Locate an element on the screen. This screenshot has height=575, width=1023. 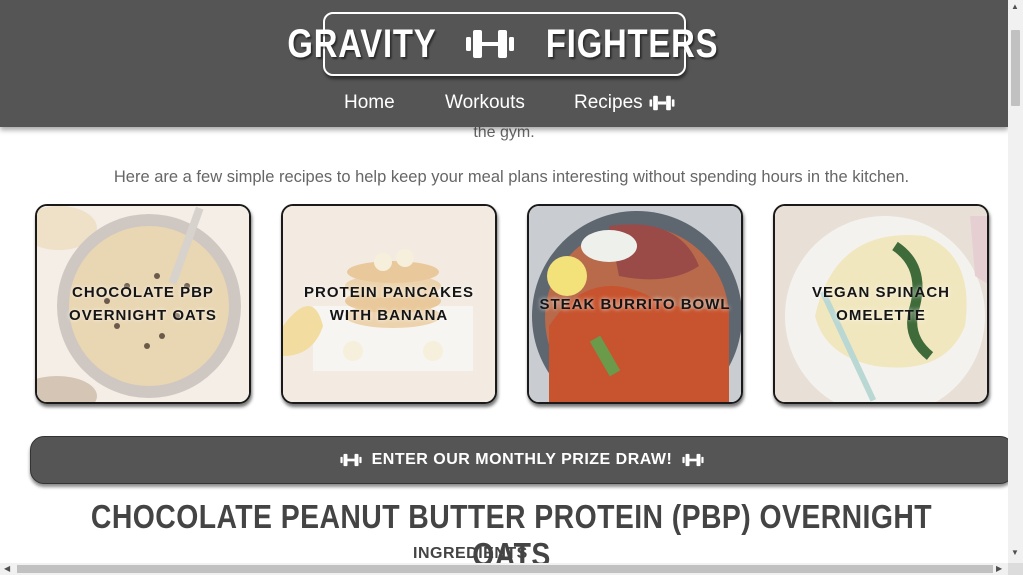
horizontal-scrollbar: ◀ ▶ is located at coordinates (504, 569).